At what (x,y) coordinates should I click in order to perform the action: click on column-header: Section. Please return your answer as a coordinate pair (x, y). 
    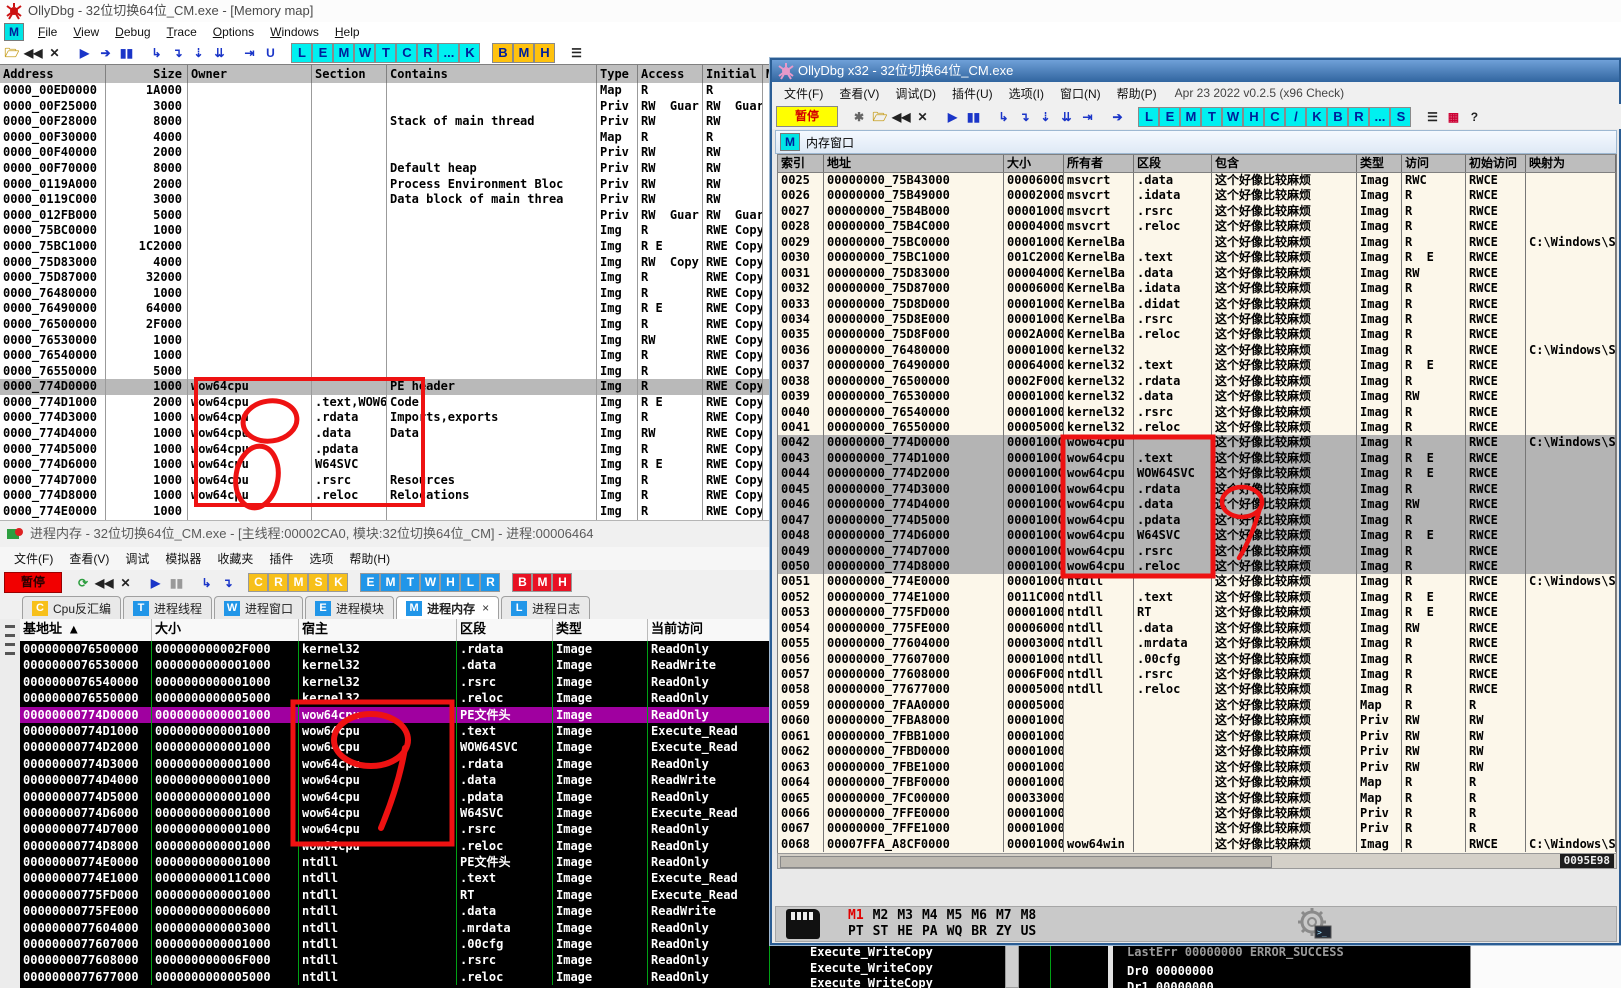
    Looking at the image, I should click on (349, 74).